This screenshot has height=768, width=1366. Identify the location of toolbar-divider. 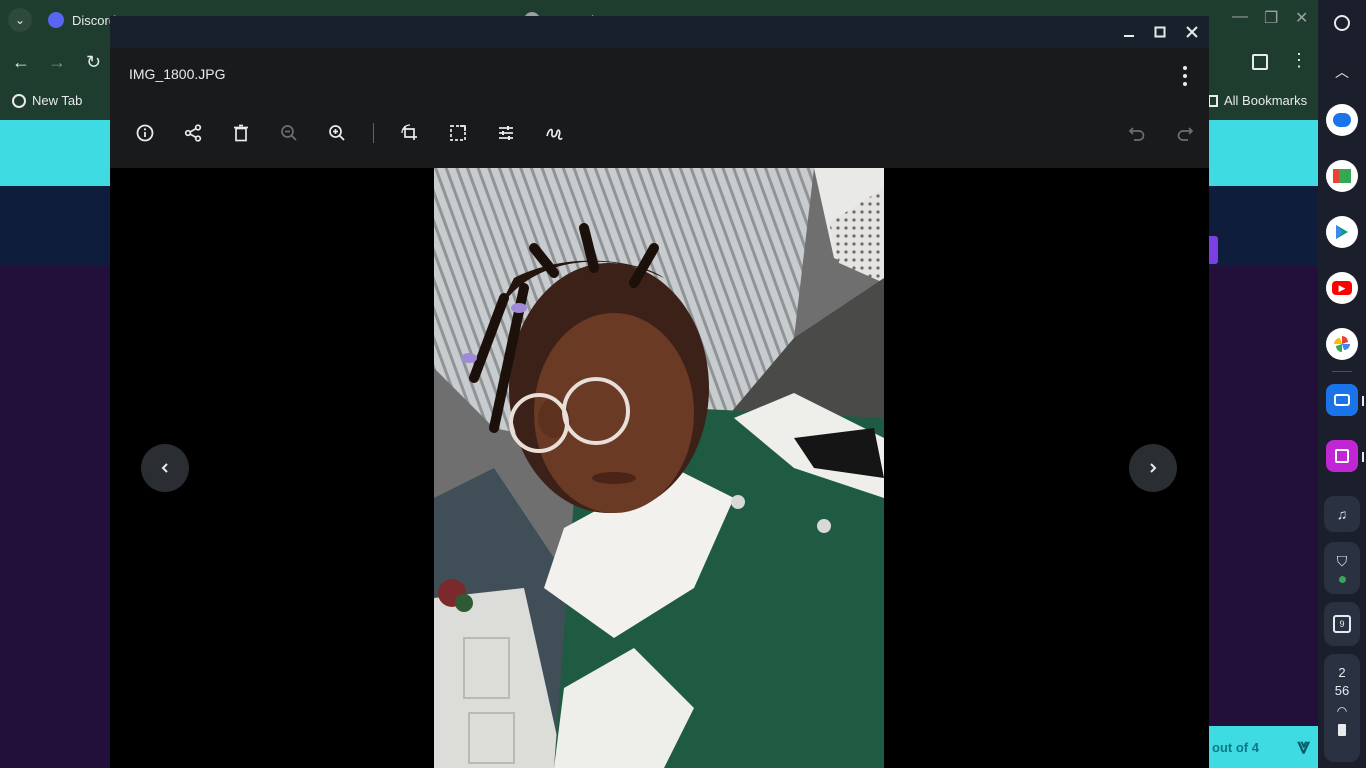
(373, 133).